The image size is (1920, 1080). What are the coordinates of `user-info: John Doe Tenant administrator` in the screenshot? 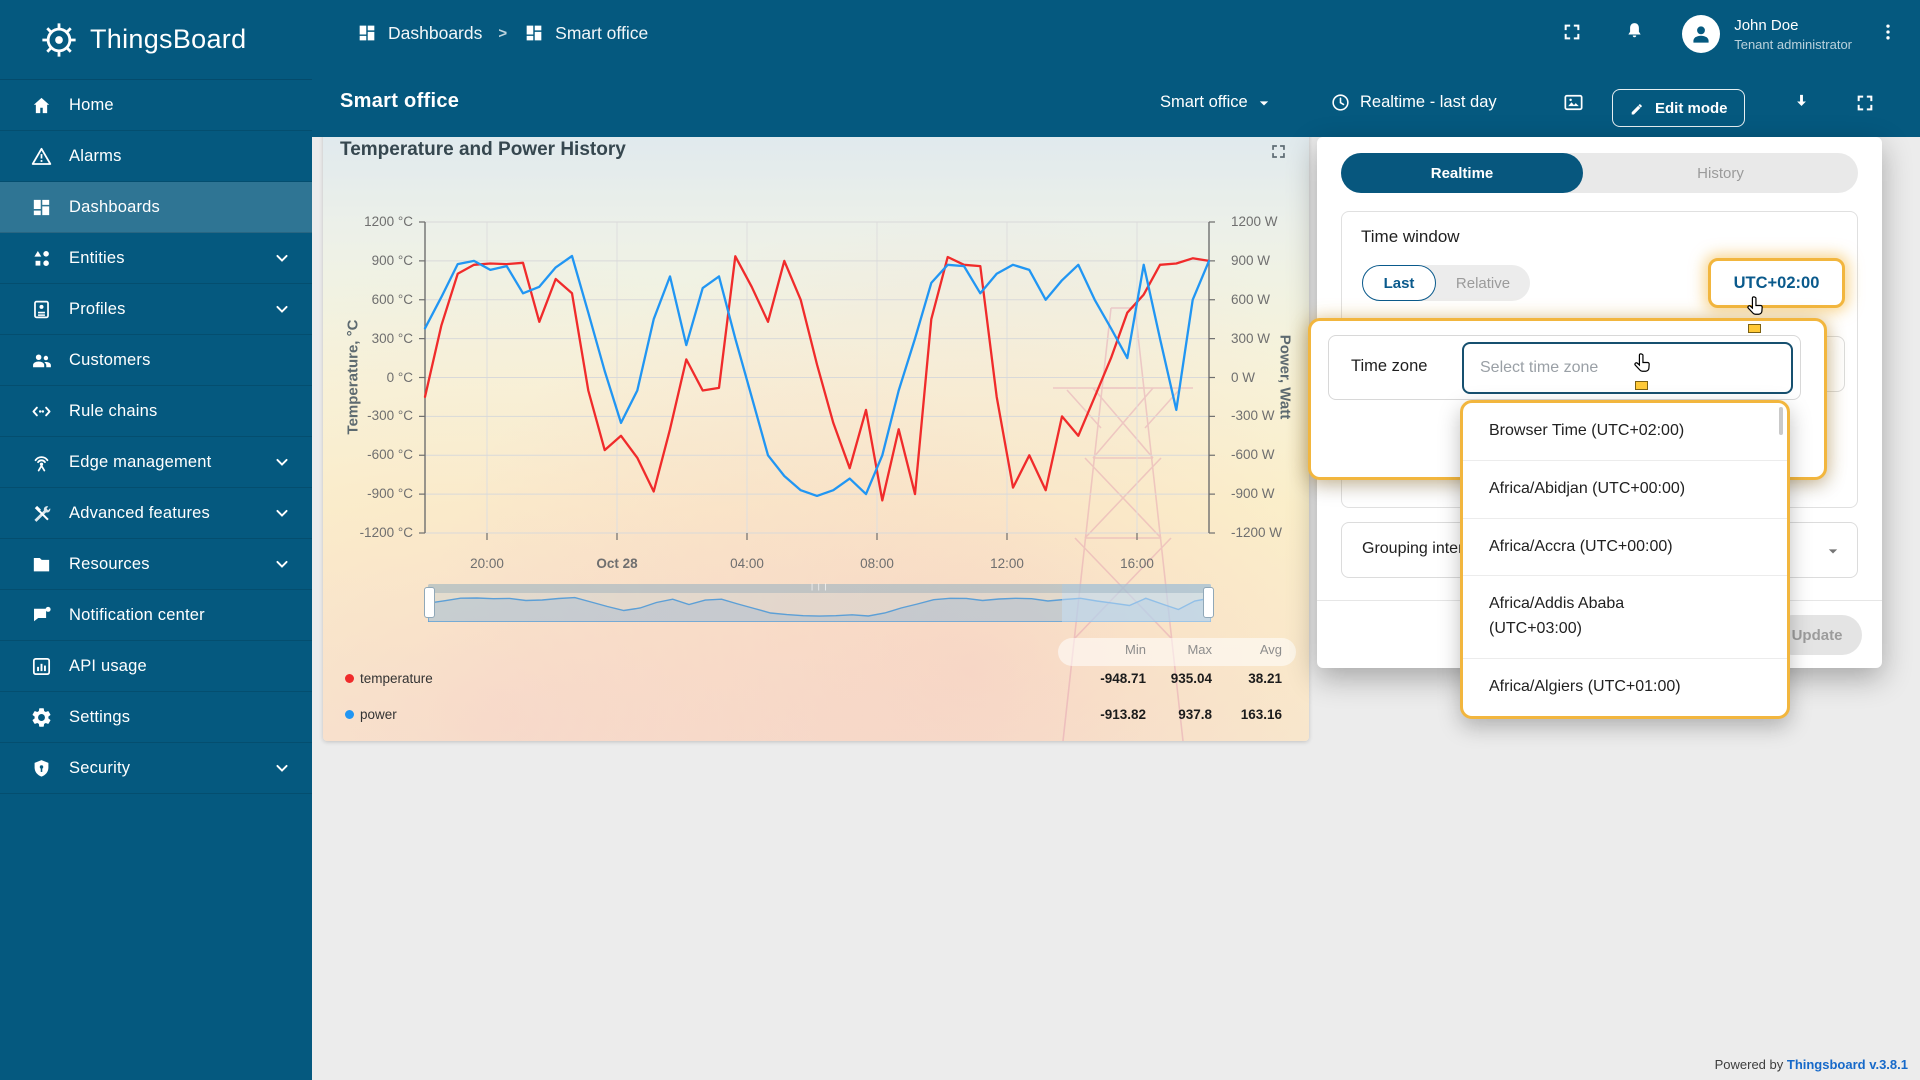 It's located at (1793, 34).